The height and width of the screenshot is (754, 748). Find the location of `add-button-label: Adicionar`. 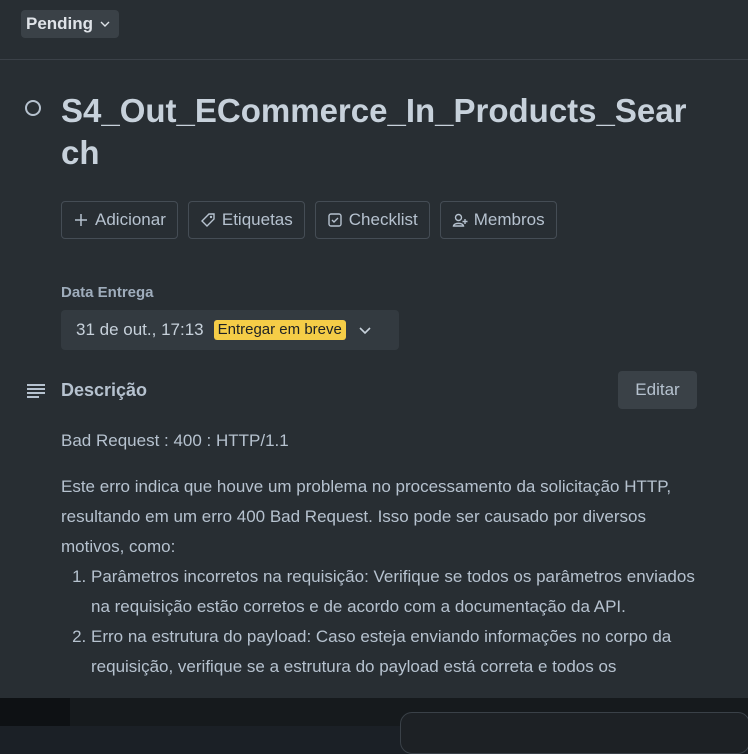

add-button-label: Adicionar is located at coordinates (130, 219).